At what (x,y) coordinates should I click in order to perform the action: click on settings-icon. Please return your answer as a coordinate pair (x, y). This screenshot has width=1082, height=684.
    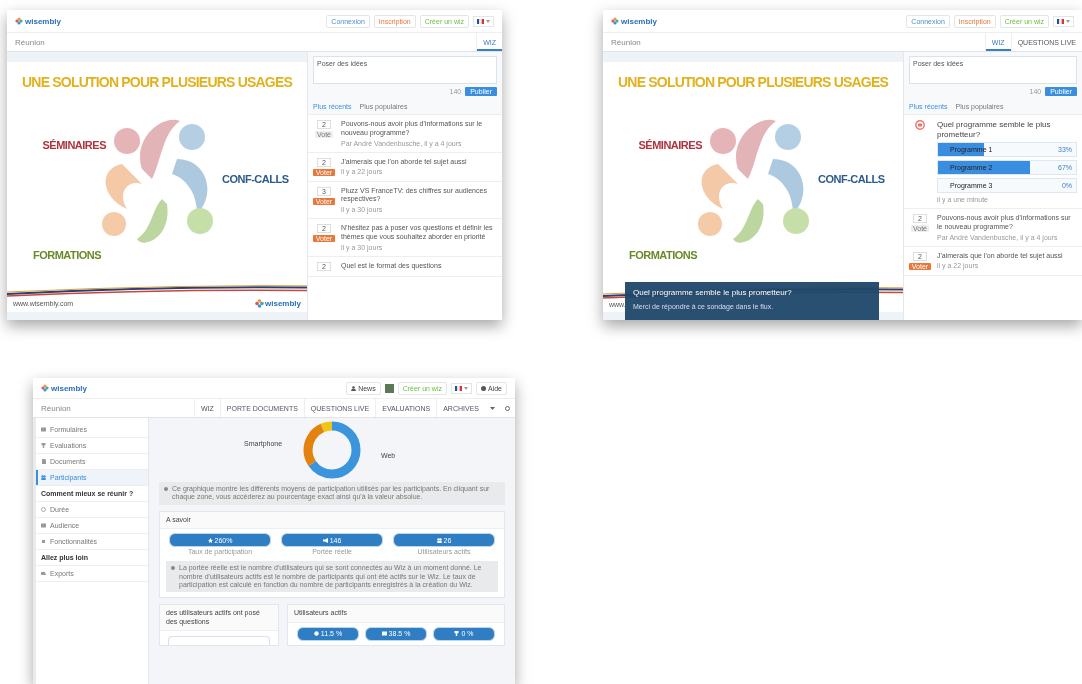
    Looking at the image, I should click on (507, 408).